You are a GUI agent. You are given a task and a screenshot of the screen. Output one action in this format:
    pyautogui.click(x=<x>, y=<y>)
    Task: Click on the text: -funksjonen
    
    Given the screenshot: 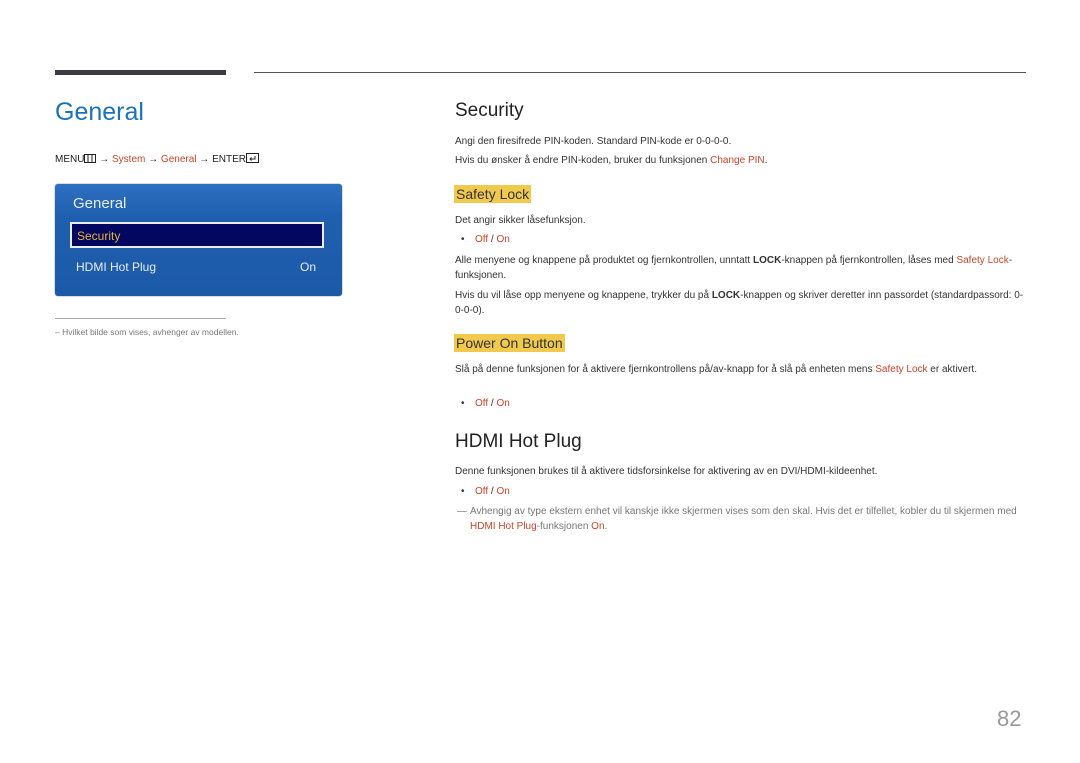 What is the action you would take?
    pyautogui.click(x=564, y=526)
    